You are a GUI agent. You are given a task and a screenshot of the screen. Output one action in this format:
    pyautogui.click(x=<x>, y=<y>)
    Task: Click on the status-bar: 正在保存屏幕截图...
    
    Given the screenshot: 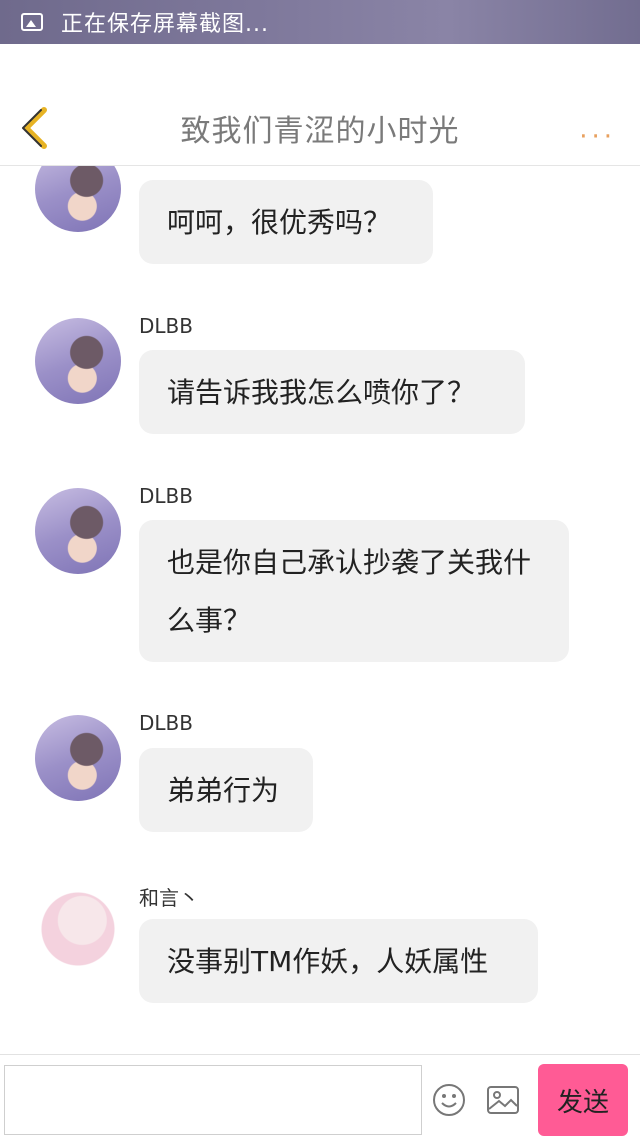 What is the action you would take?
    pyautogui.click(x=320, y=22)
    